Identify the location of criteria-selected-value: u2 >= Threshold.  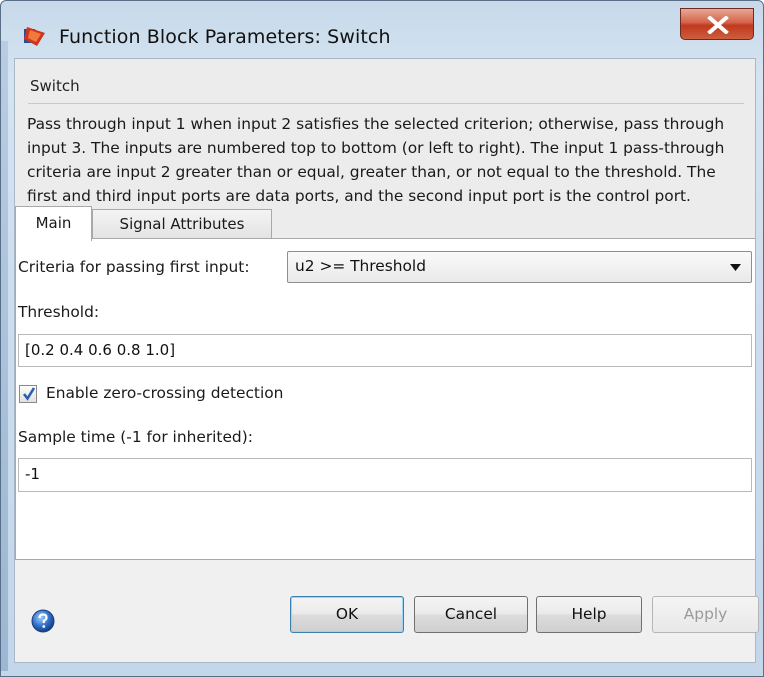
(360, 266).